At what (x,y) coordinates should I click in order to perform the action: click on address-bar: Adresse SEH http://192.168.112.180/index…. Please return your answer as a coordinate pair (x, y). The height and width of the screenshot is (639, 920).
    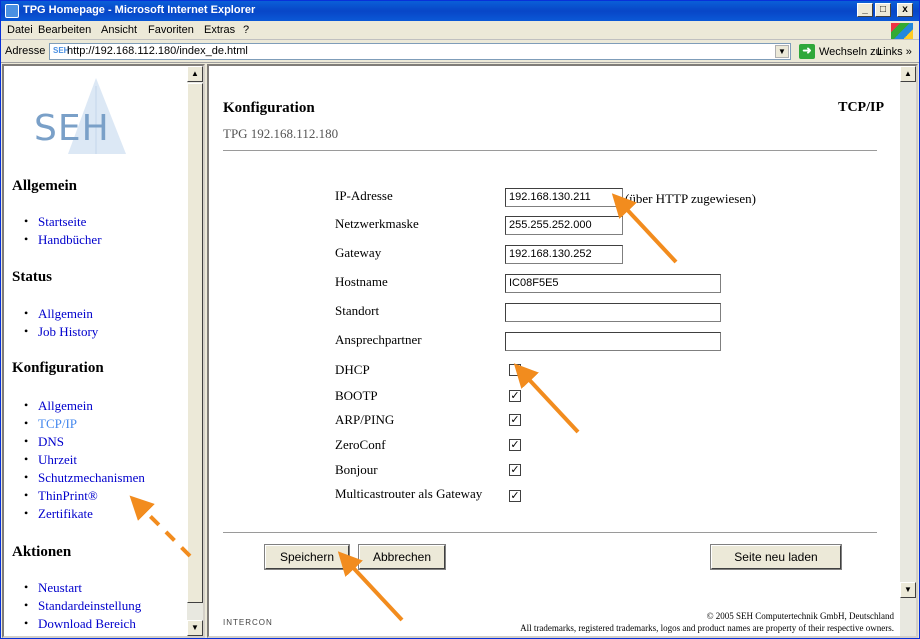
    Looking at the image, I should click on (460, 52).